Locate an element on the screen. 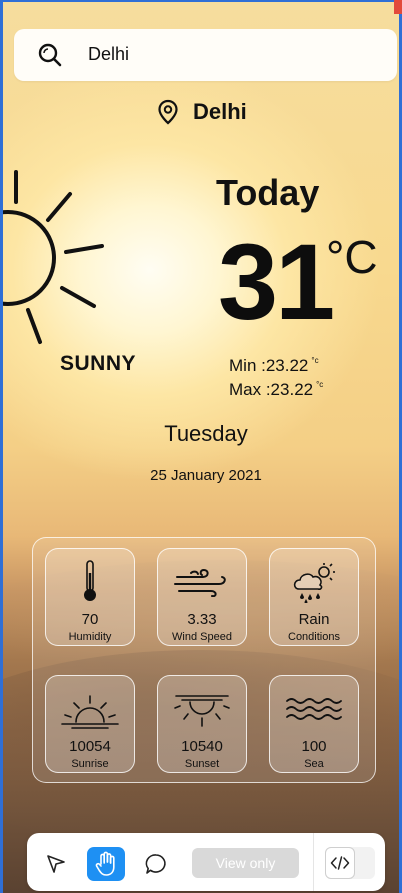  code-icon is located at coordinates (340, 863).